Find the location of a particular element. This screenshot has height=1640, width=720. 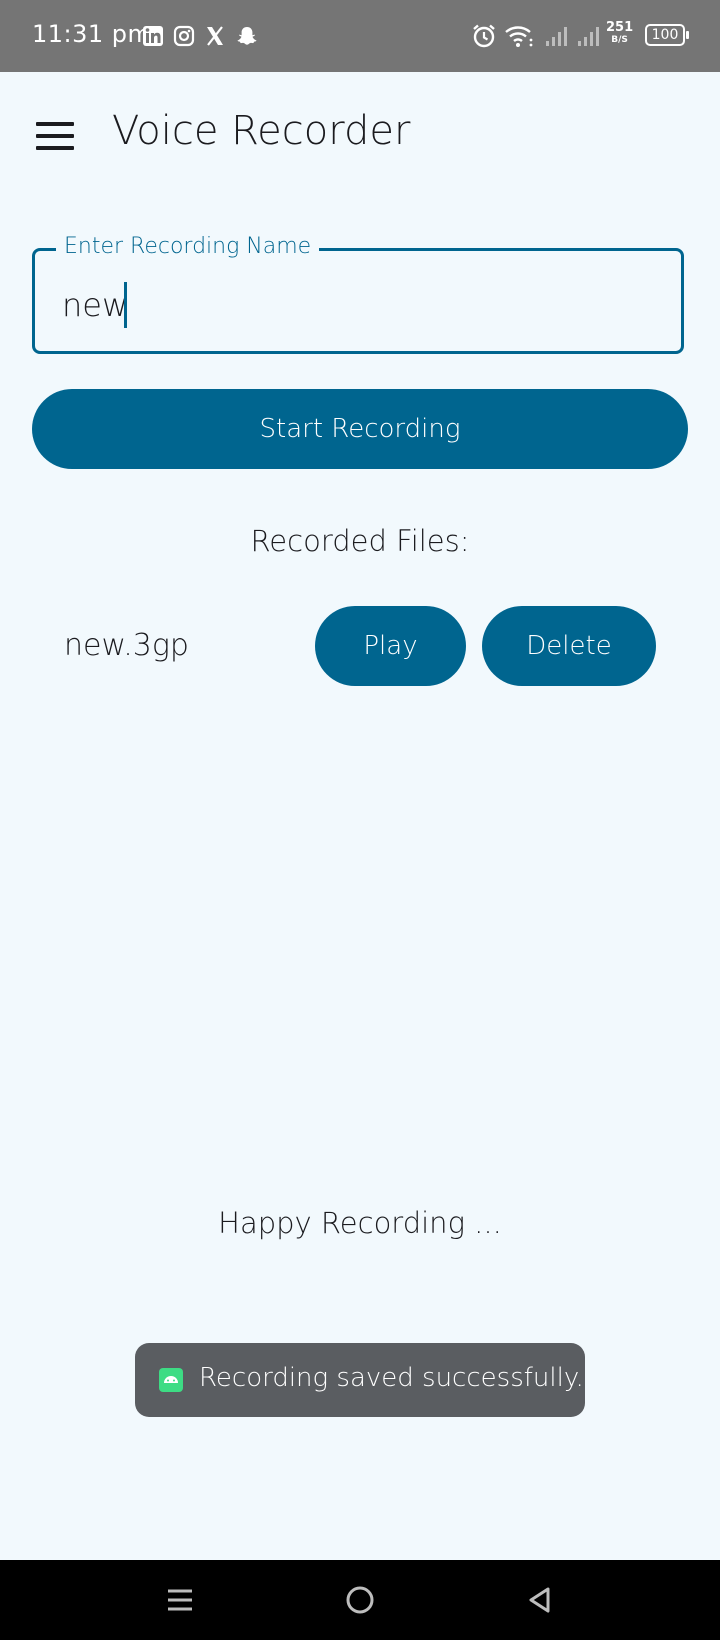

battery-icon: 100 is located at coordinates (667, 35).